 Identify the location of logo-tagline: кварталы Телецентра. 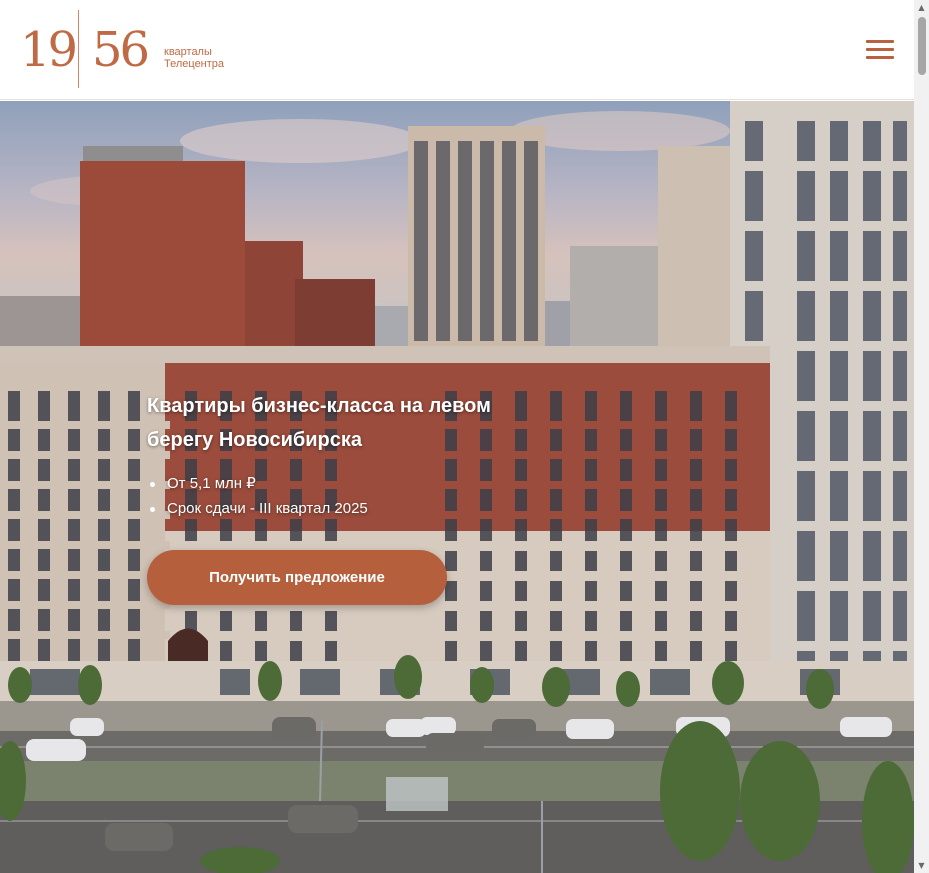
(194, 58).